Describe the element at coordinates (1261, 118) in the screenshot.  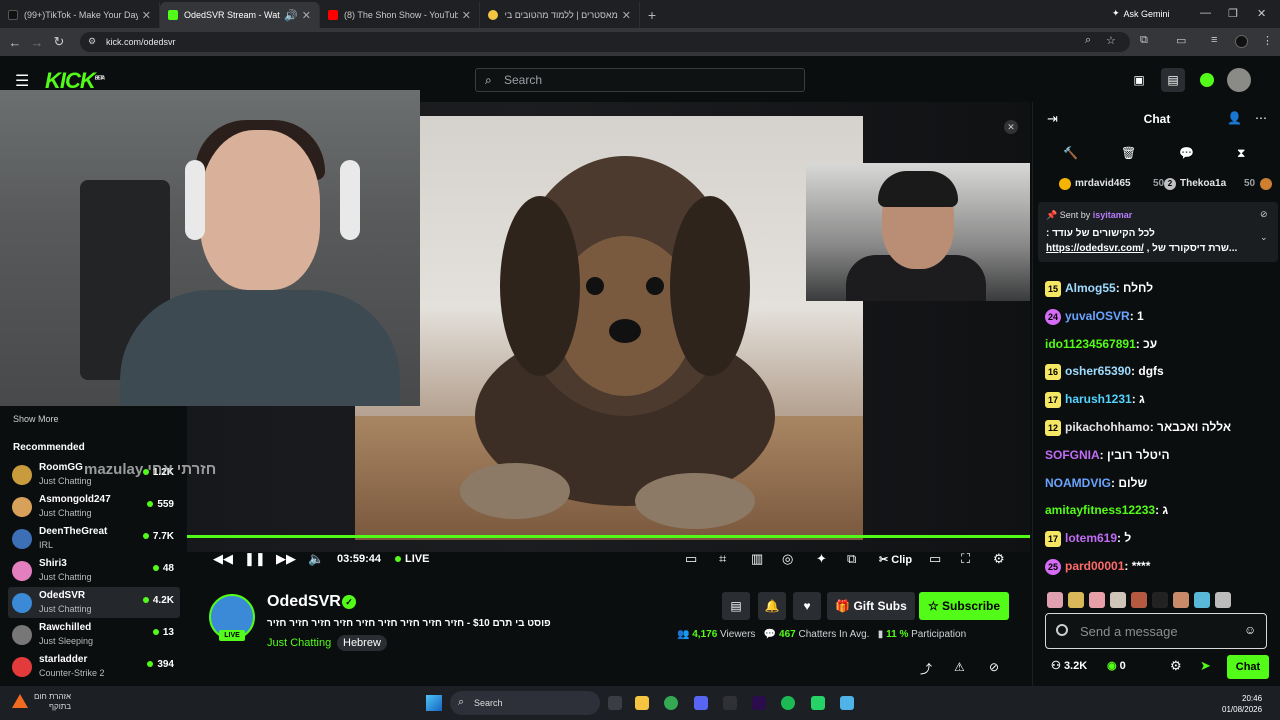
I see `chat-more-icon: ⋯` at that location.